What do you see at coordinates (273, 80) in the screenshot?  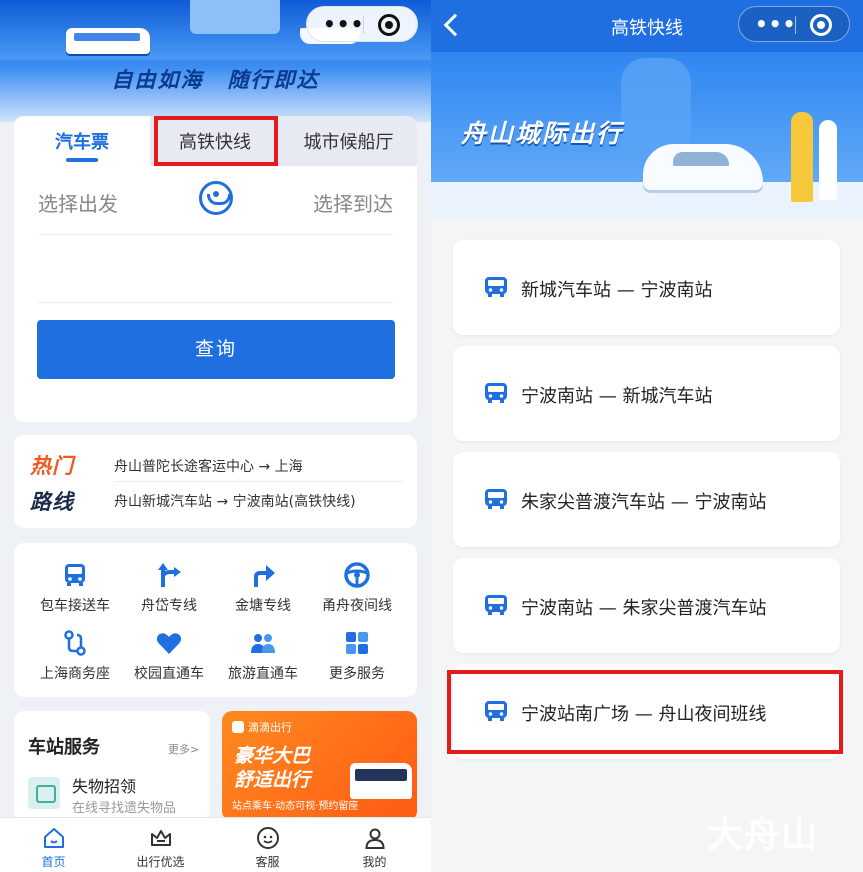 I see `slogan-part-2: 随行即达` at bounding box center [273, 80].